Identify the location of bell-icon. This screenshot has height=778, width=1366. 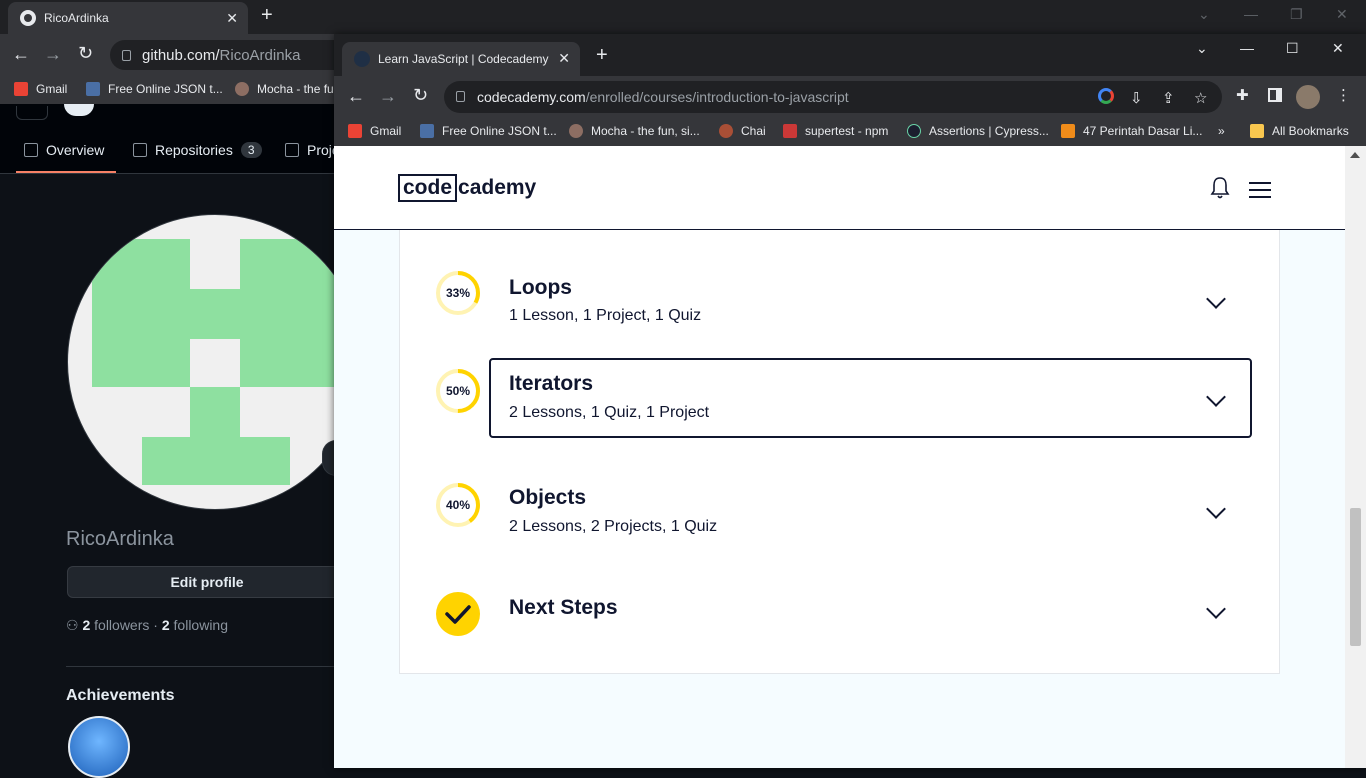
(1220, 188).